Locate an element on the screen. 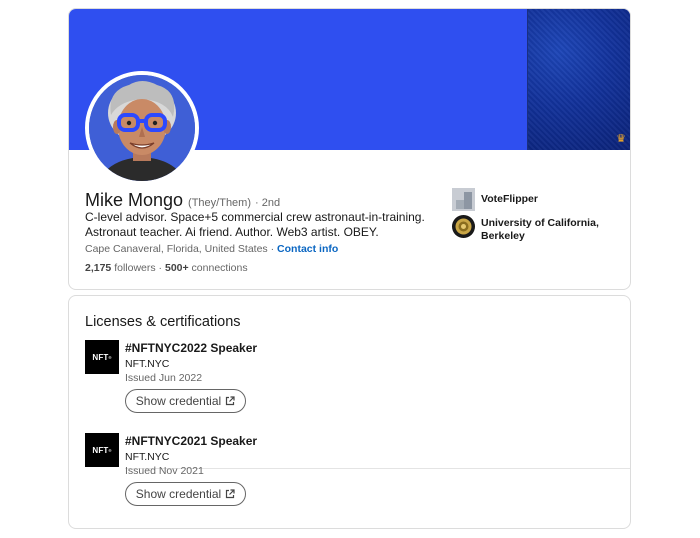 The image size is (700, 538). certification-name: #NFTNYC2022 Speaker is located at coordinates (191, 348).